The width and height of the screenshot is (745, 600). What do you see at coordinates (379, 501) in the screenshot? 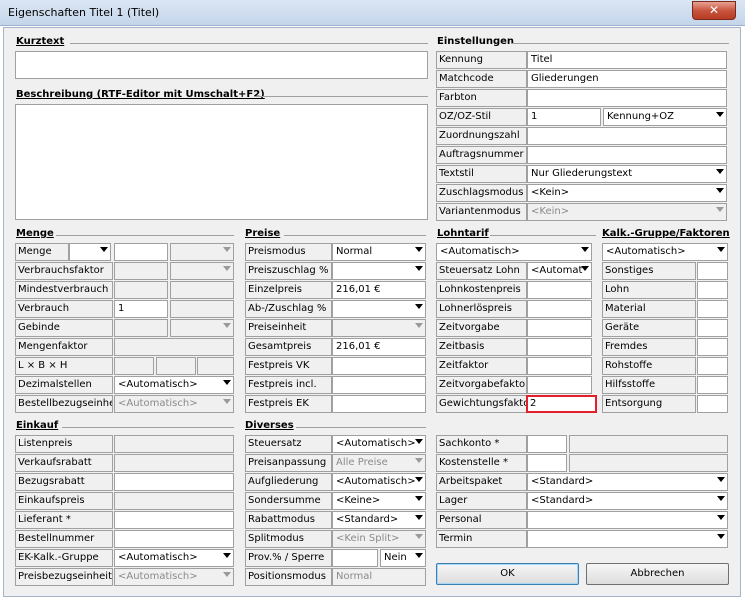
I see `diverses-select: <Keine>` at bounding box center [379, 501].